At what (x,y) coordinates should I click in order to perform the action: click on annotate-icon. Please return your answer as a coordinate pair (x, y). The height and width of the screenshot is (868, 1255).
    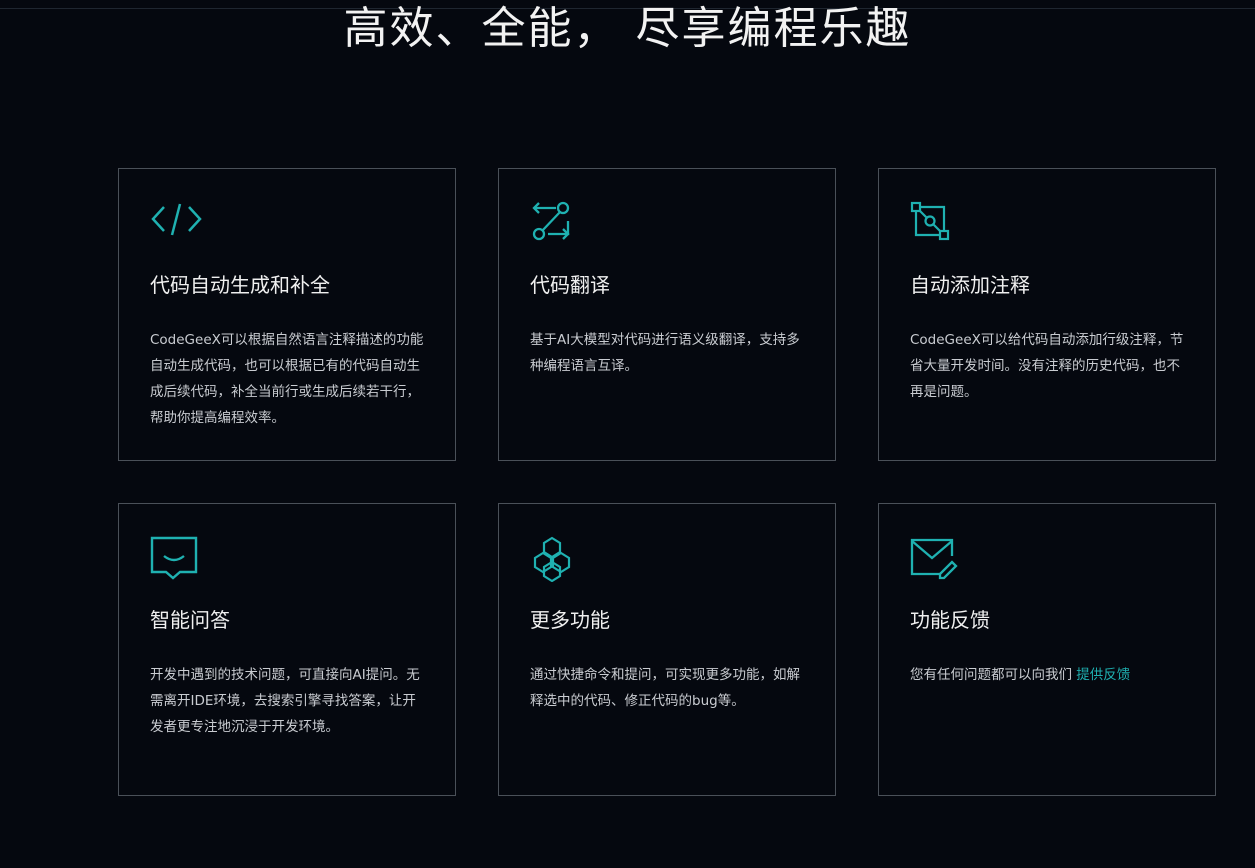
    Looking at the image, I should click on (935, 224).